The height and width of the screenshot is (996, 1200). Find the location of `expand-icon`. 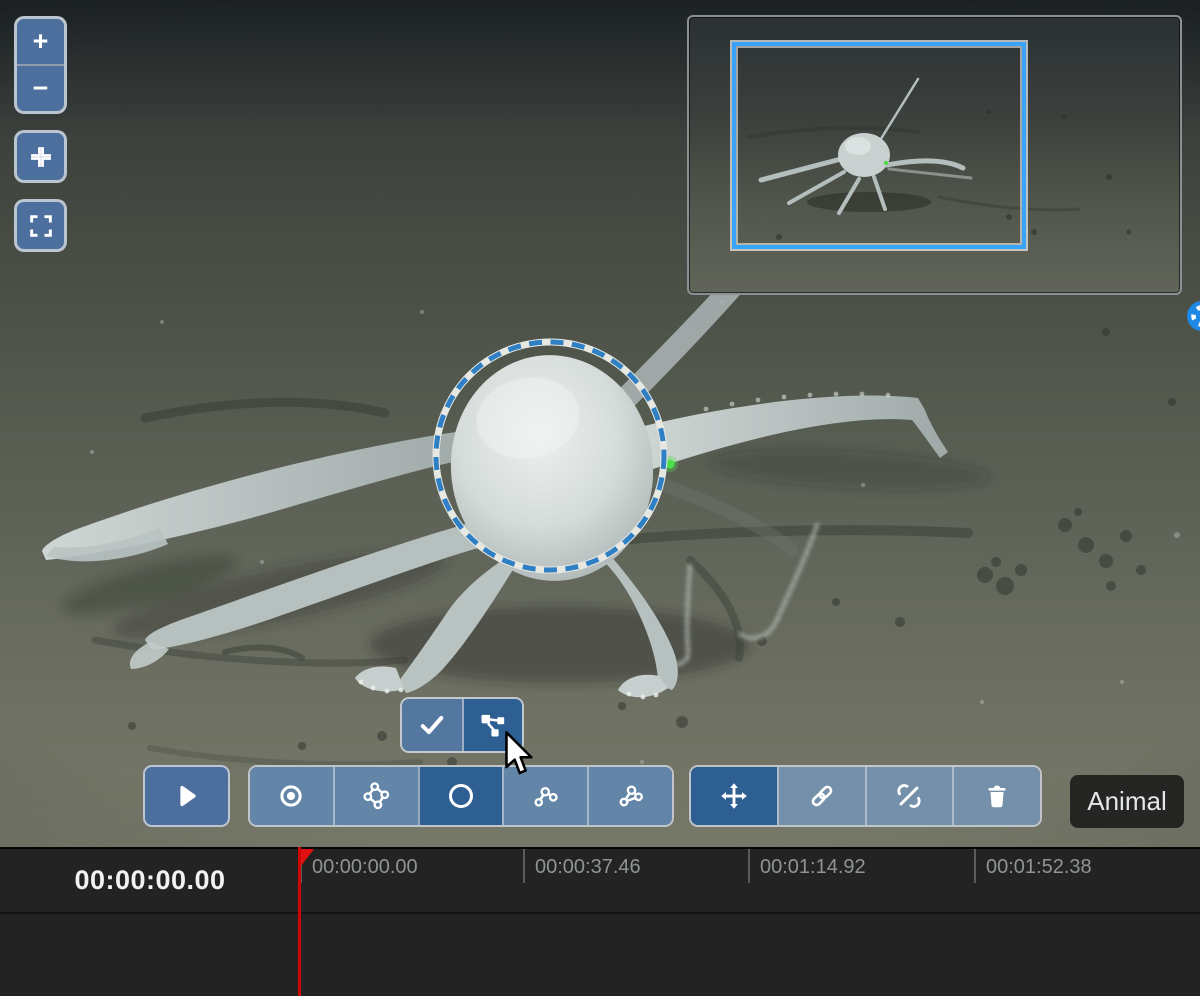

expand-icon is located at coordinates (41, 226).